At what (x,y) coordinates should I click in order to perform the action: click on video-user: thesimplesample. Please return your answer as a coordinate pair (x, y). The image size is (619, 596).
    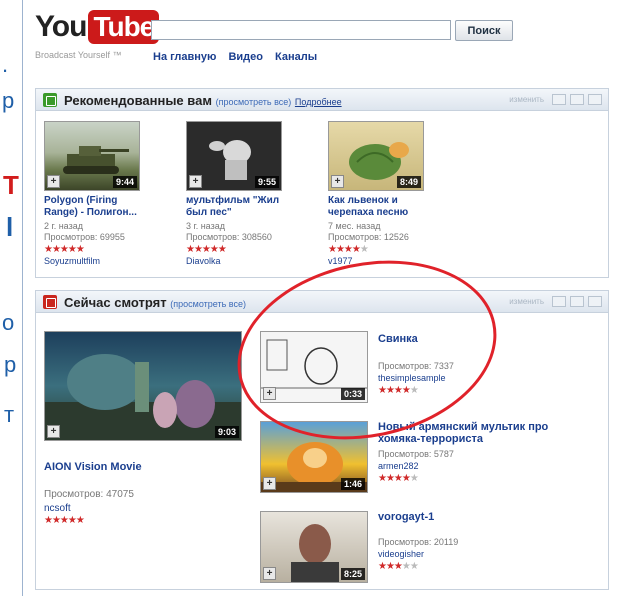
    Looking at the image, I should click on (412, 378).